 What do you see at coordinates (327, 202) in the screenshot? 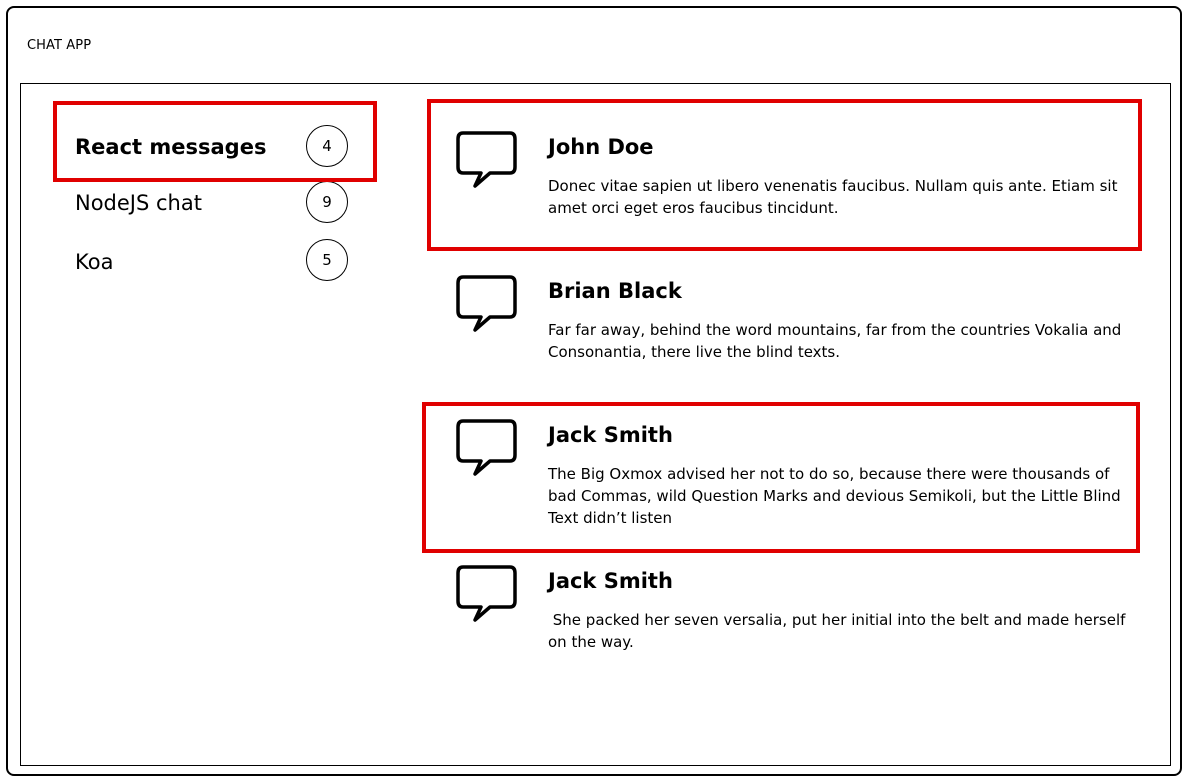
I see `unread-count-badge: 9` at bounding box center [327, 202].